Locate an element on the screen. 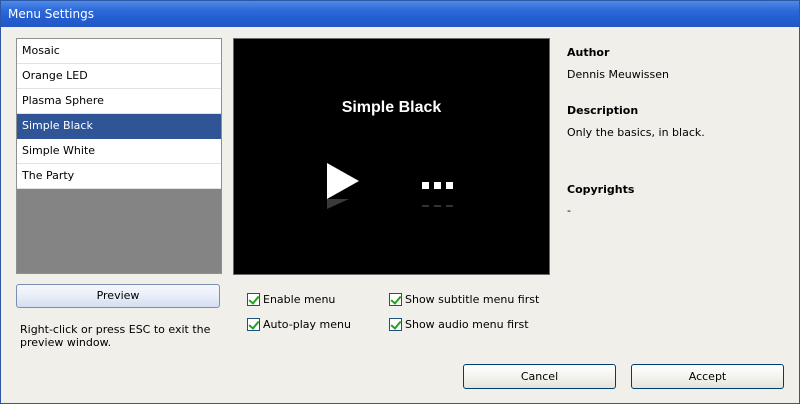 This screenshot has height=404, width=800. show-audio-menu-first-label: Show audio menu first is located at coordinates (467, 324).